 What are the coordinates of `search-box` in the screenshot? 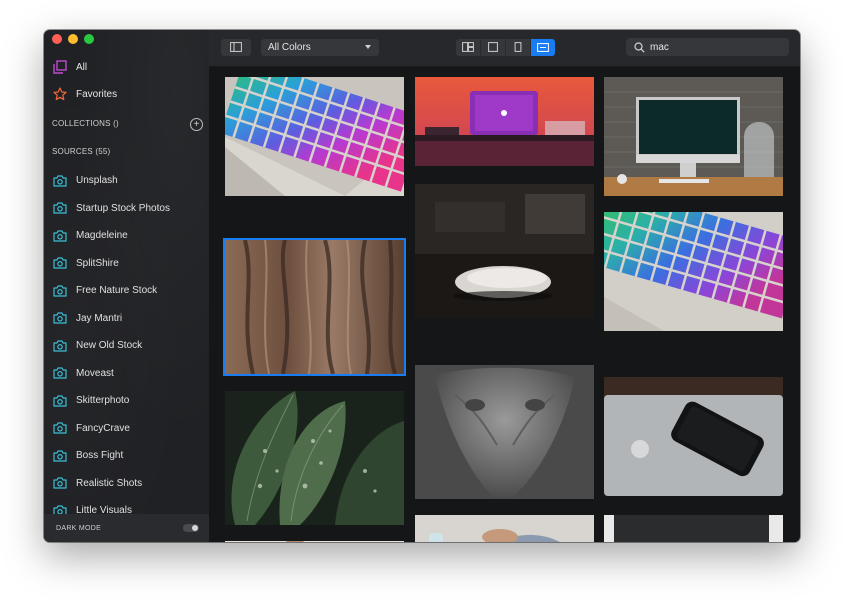 It's located at (707, 47).